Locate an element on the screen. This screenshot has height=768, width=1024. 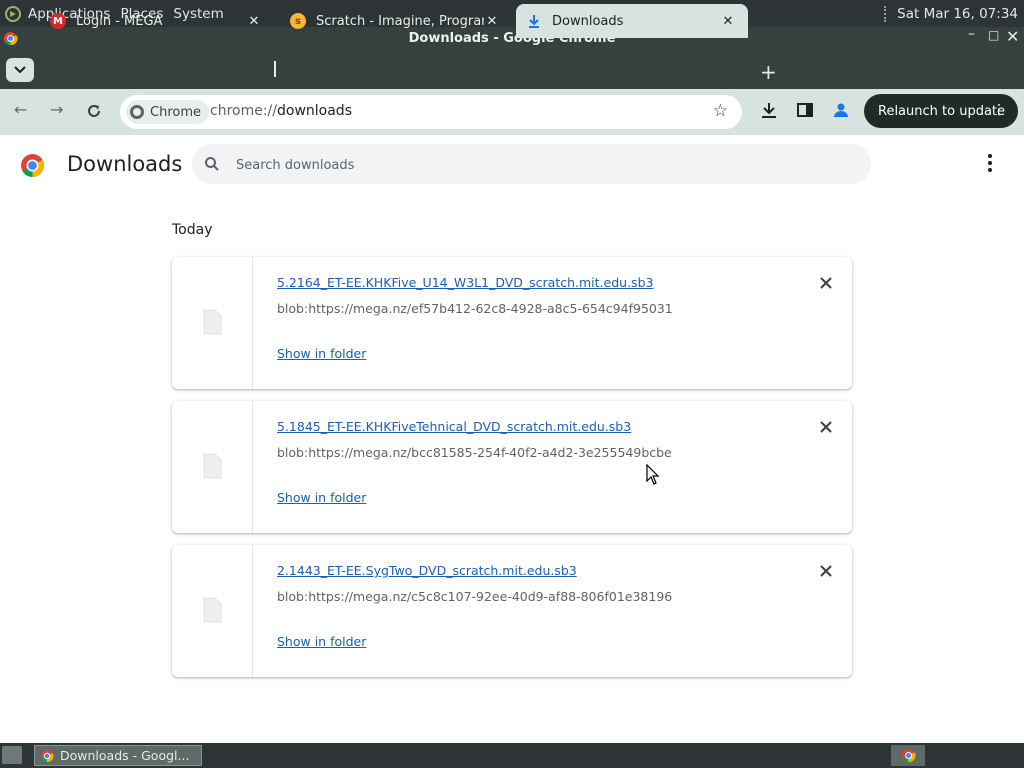
tab-strip is located at coordinates (512, 70).